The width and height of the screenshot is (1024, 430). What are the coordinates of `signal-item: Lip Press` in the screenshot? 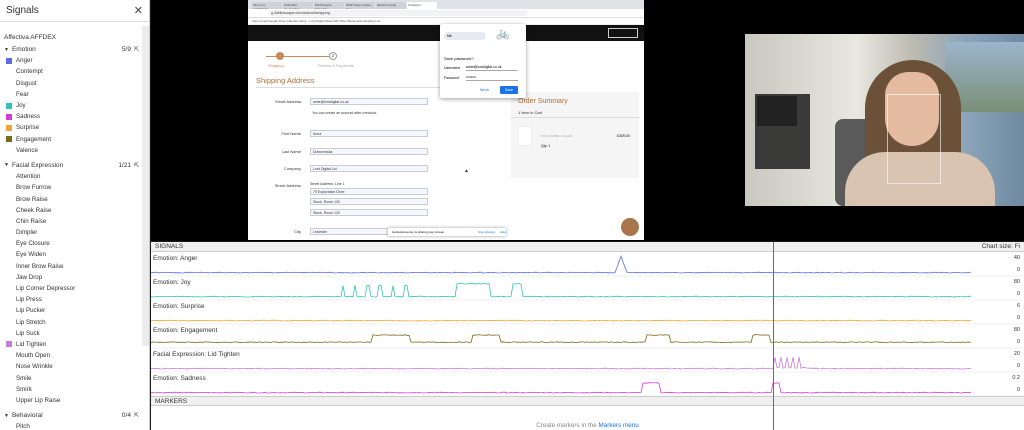 It's located at (74, 299).